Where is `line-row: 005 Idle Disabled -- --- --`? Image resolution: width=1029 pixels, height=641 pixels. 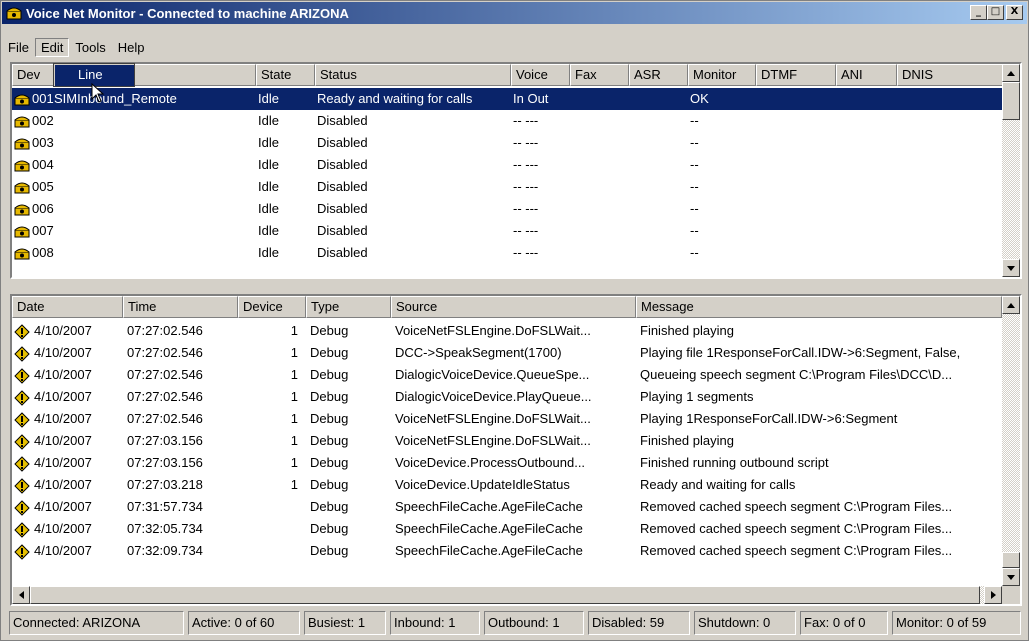
line-row: 005 Idle Disabled -- --- -- is located at coordinates (507, 187).